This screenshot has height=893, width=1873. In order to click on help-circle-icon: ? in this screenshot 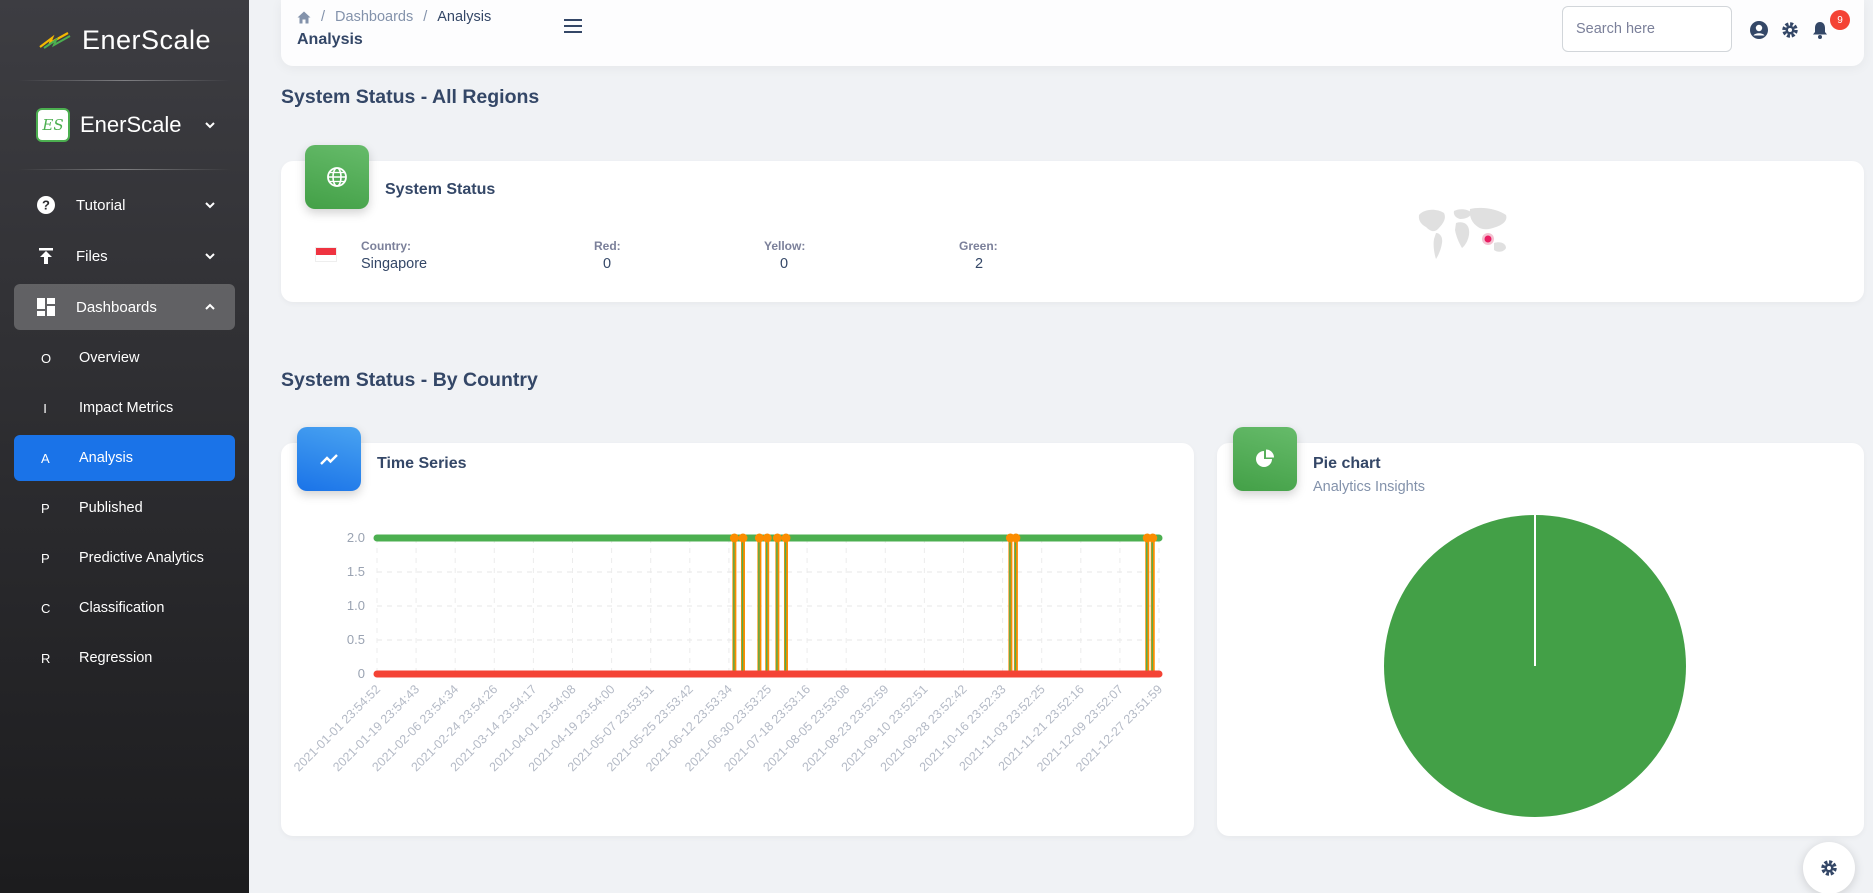, I will do `click(46, 205)`.